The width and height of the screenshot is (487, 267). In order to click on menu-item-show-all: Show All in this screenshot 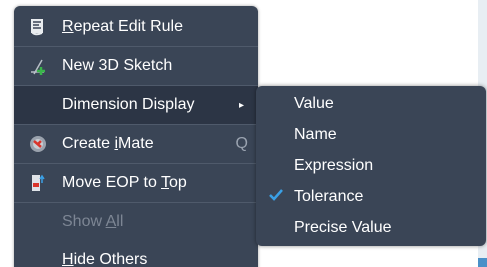, I will do `click(93, 221)`.